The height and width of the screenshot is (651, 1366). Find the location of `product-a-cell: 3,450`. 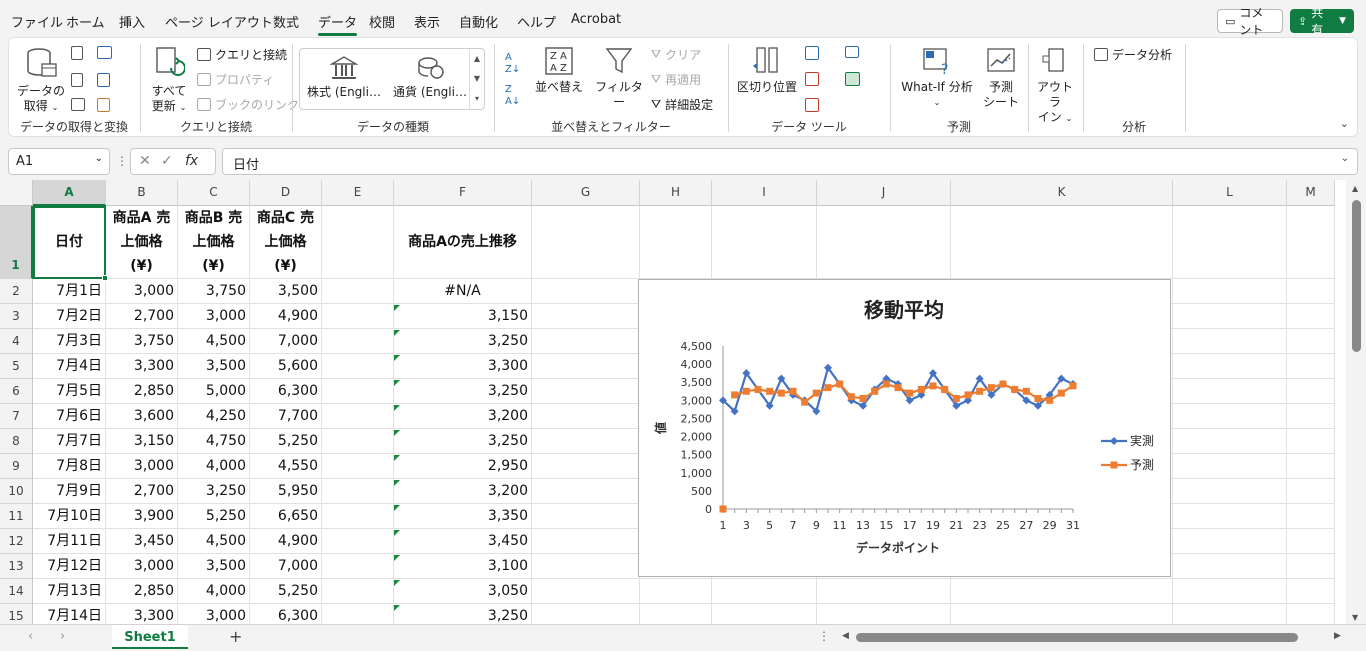

product-a-cell: 3,450 is located at coordinates (142, 541).